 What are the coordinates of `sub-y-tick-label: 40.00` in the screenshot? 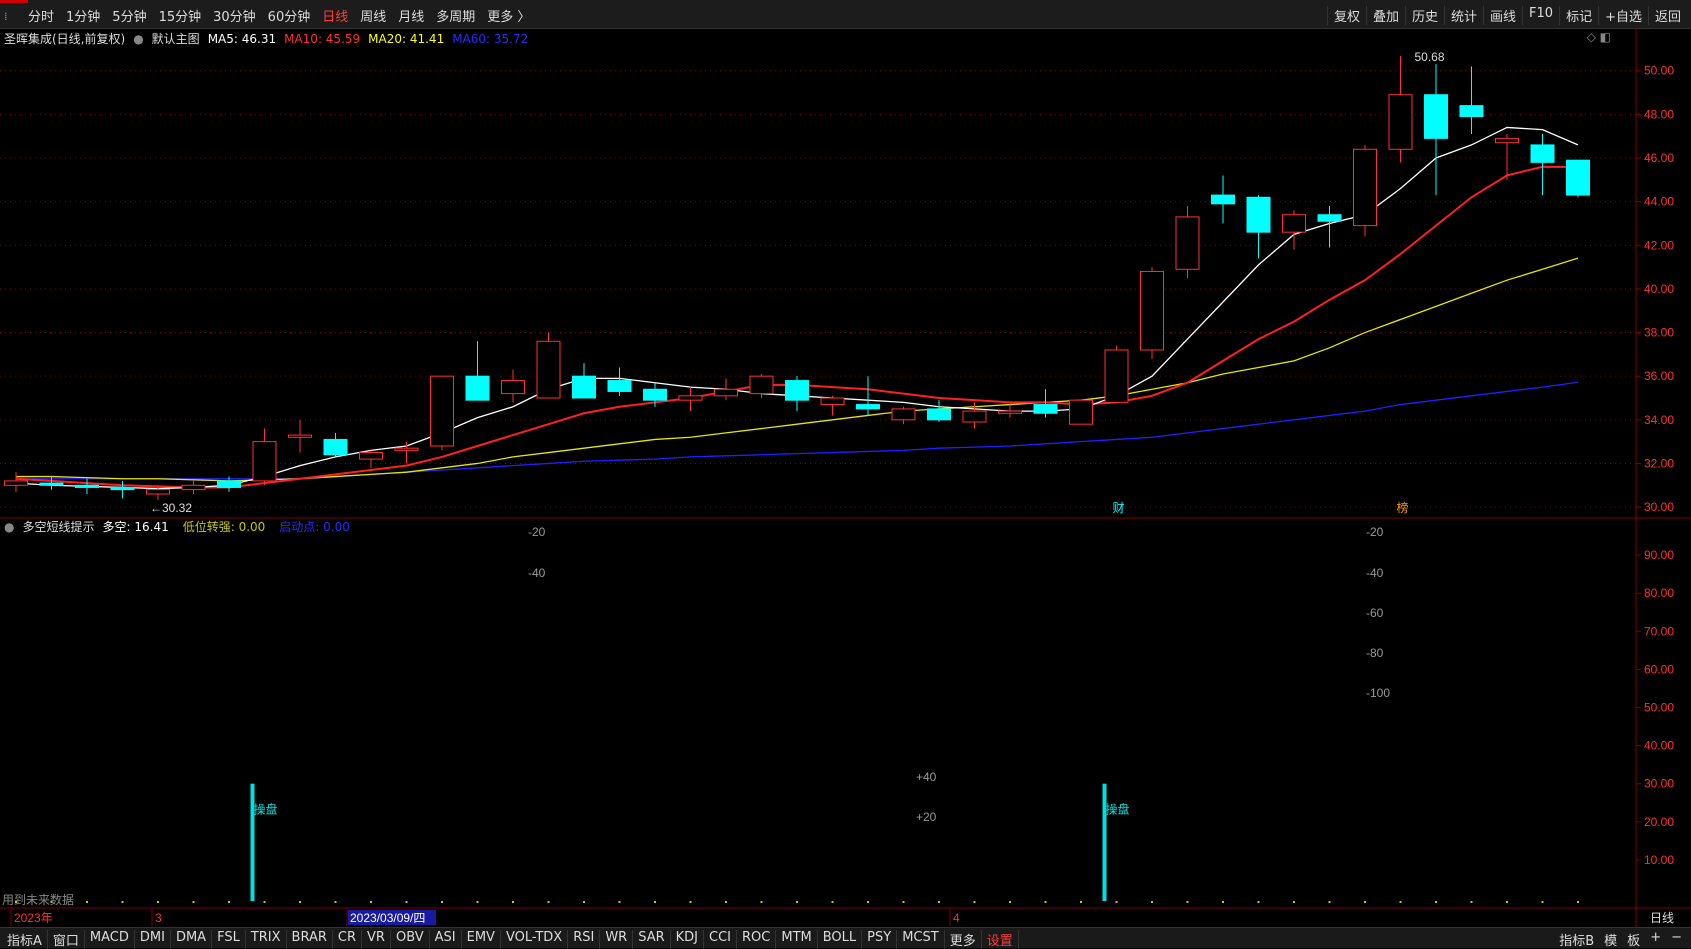 It's located at (1659, 746).